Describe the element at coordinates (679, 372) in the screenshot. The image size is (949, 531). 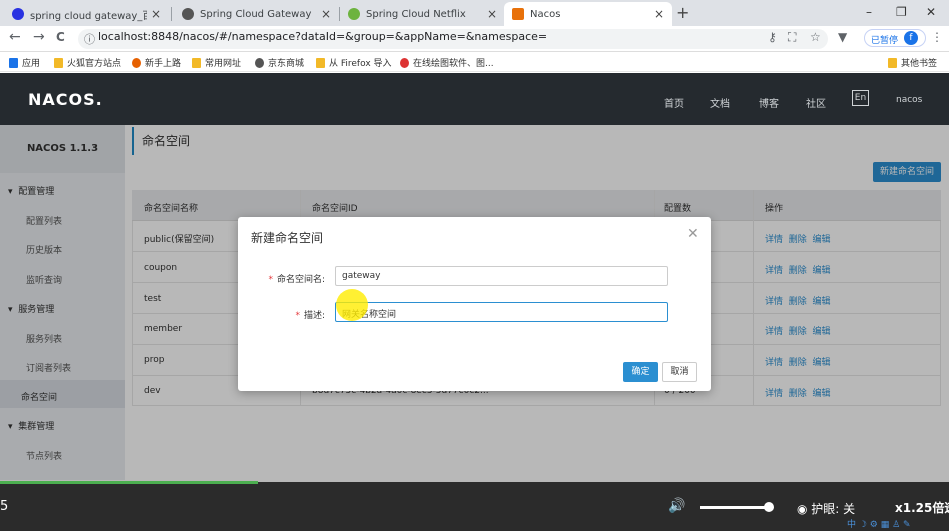
I see `cancel-button: 取消` at that location.